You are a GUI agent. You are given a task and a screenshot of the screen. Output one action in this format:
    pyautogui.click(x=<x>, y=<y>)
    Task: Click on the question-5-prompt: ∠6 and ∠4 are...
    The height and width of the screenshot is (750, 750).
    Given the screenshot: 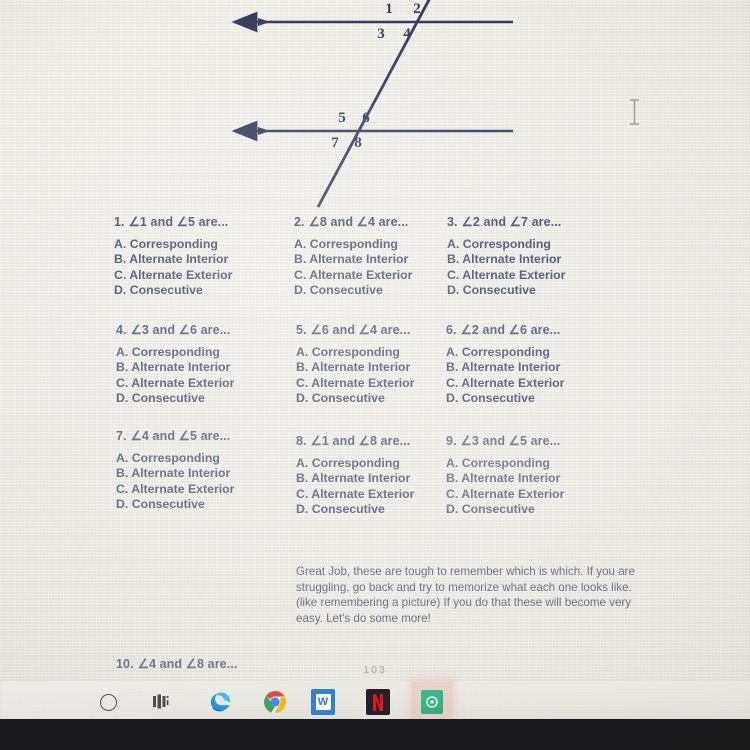 What is the action you would take?
    pyautogui.click(x=360, y=330)
    